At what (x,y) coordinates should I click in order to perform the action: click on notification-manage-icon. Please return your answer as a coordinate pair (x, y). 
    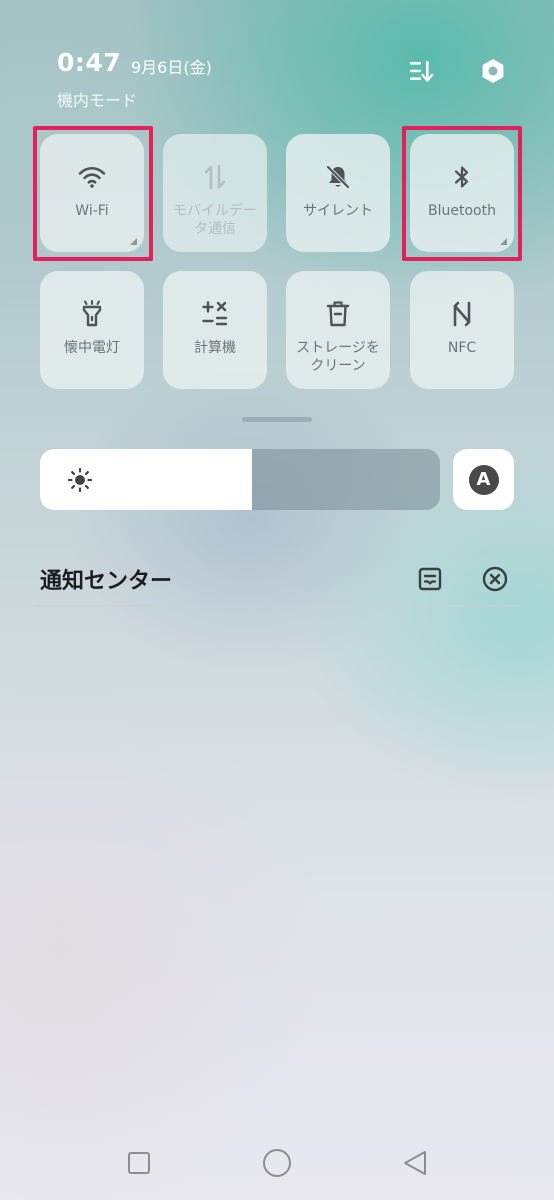
    Looking at the image, I should click on (430, 579).